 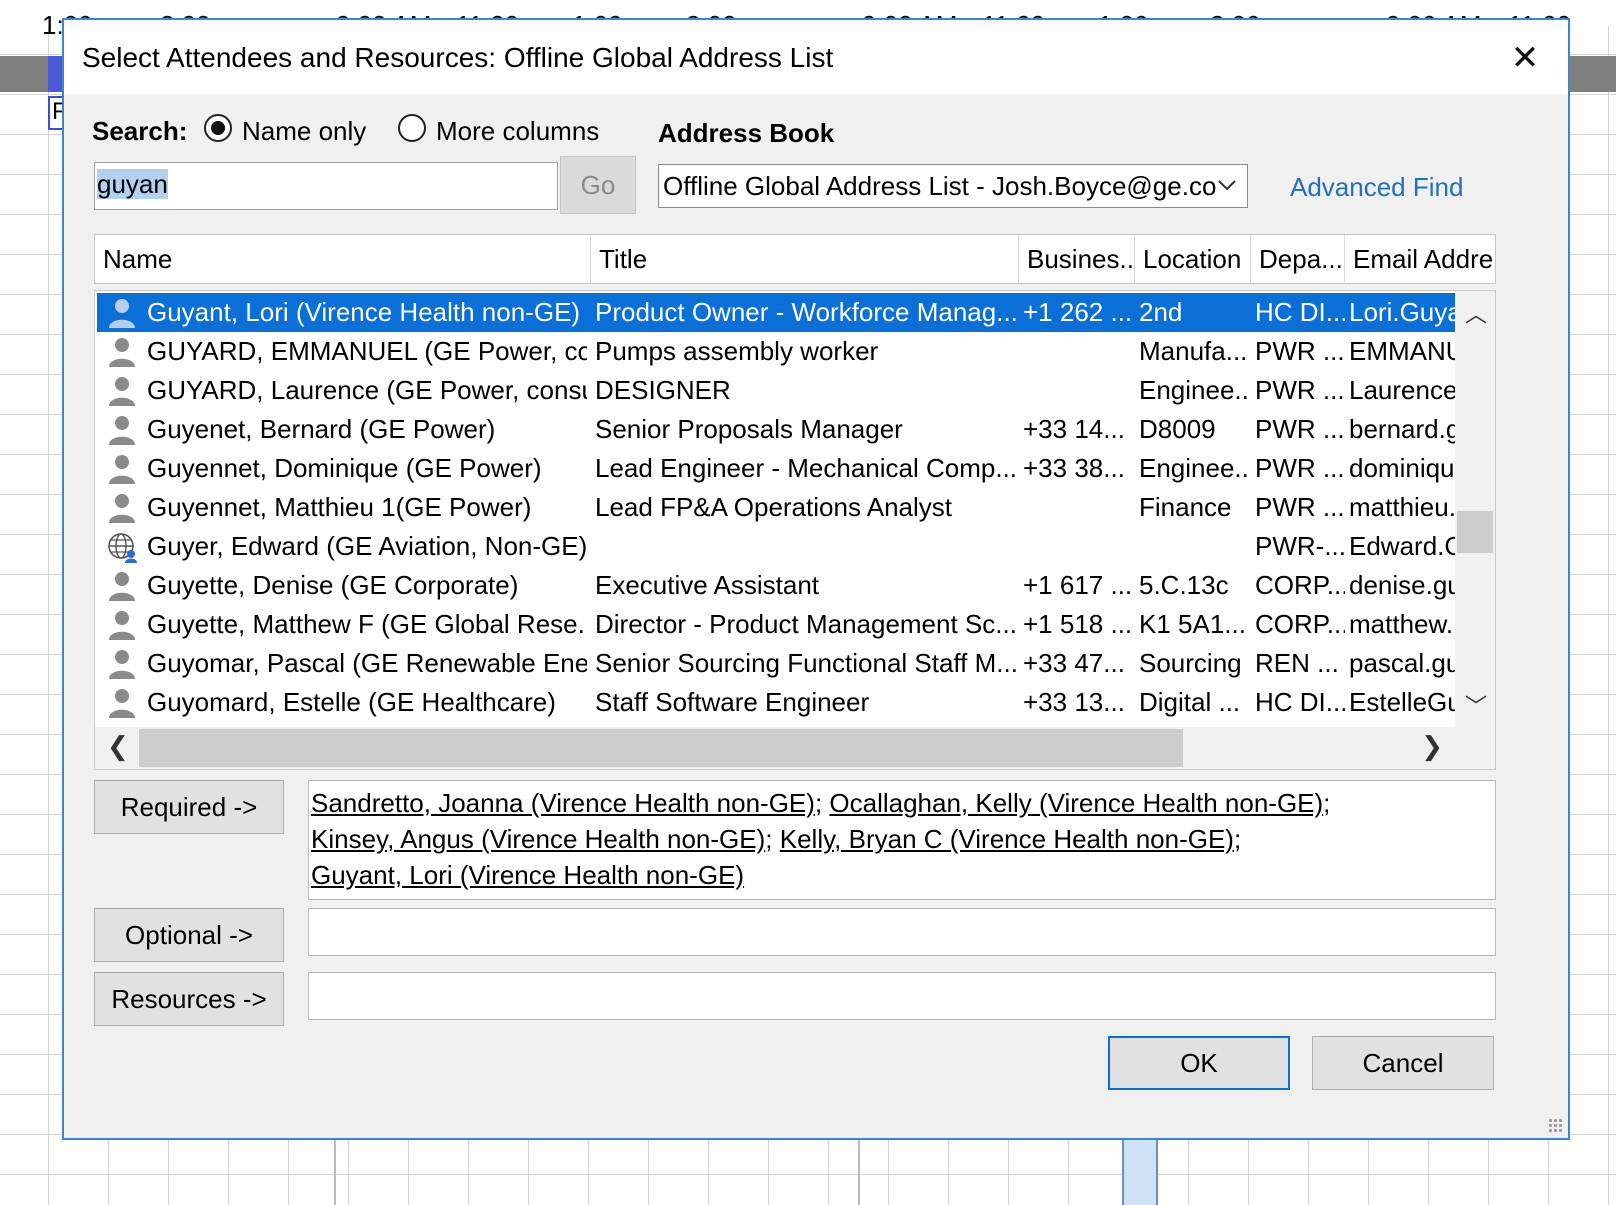 What do you see at coordinates (218, 128) in the screenshot?
I see `name-only-radio` at bounding box center [218, 128].